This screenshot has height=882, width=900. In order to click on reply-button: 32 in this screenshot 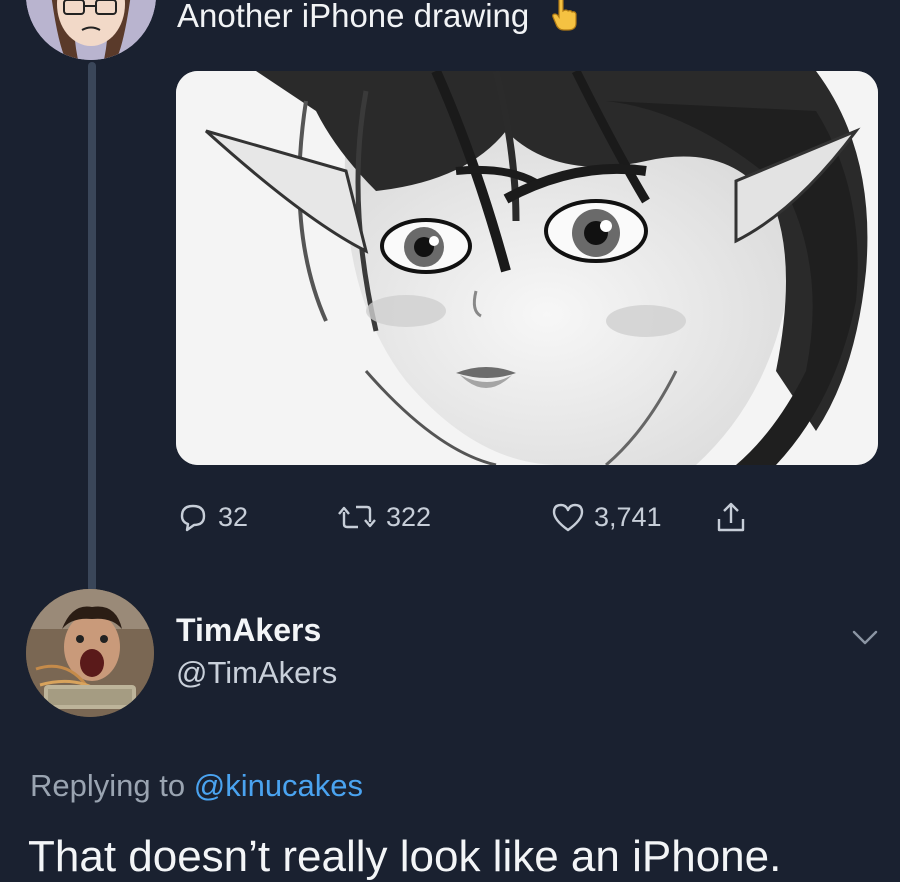, I will do `click(212, 517)`.